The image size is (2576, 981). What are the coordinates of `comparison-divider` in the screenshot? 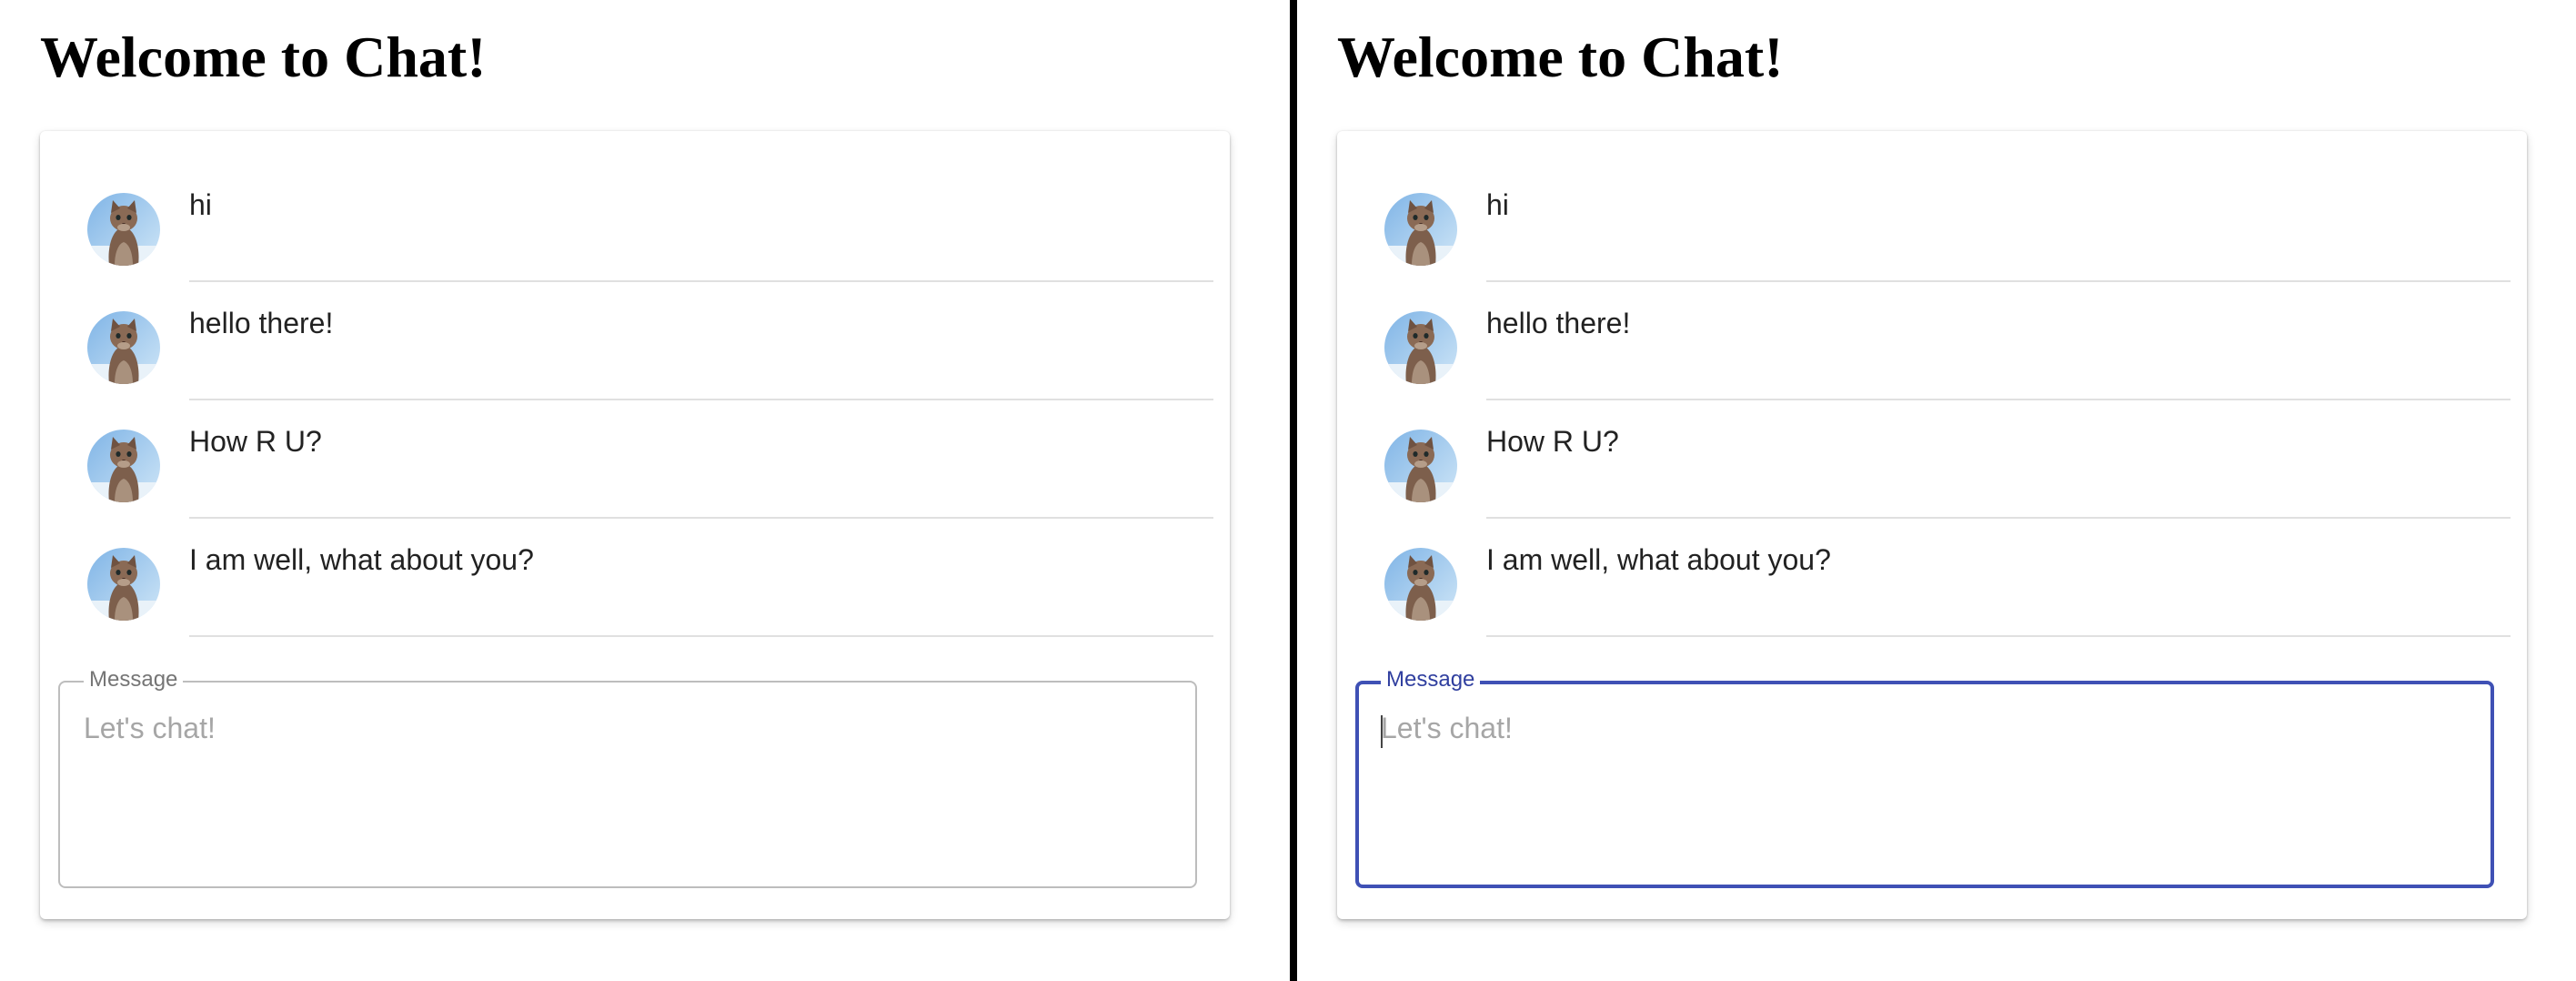 It's located at (1293, 490).